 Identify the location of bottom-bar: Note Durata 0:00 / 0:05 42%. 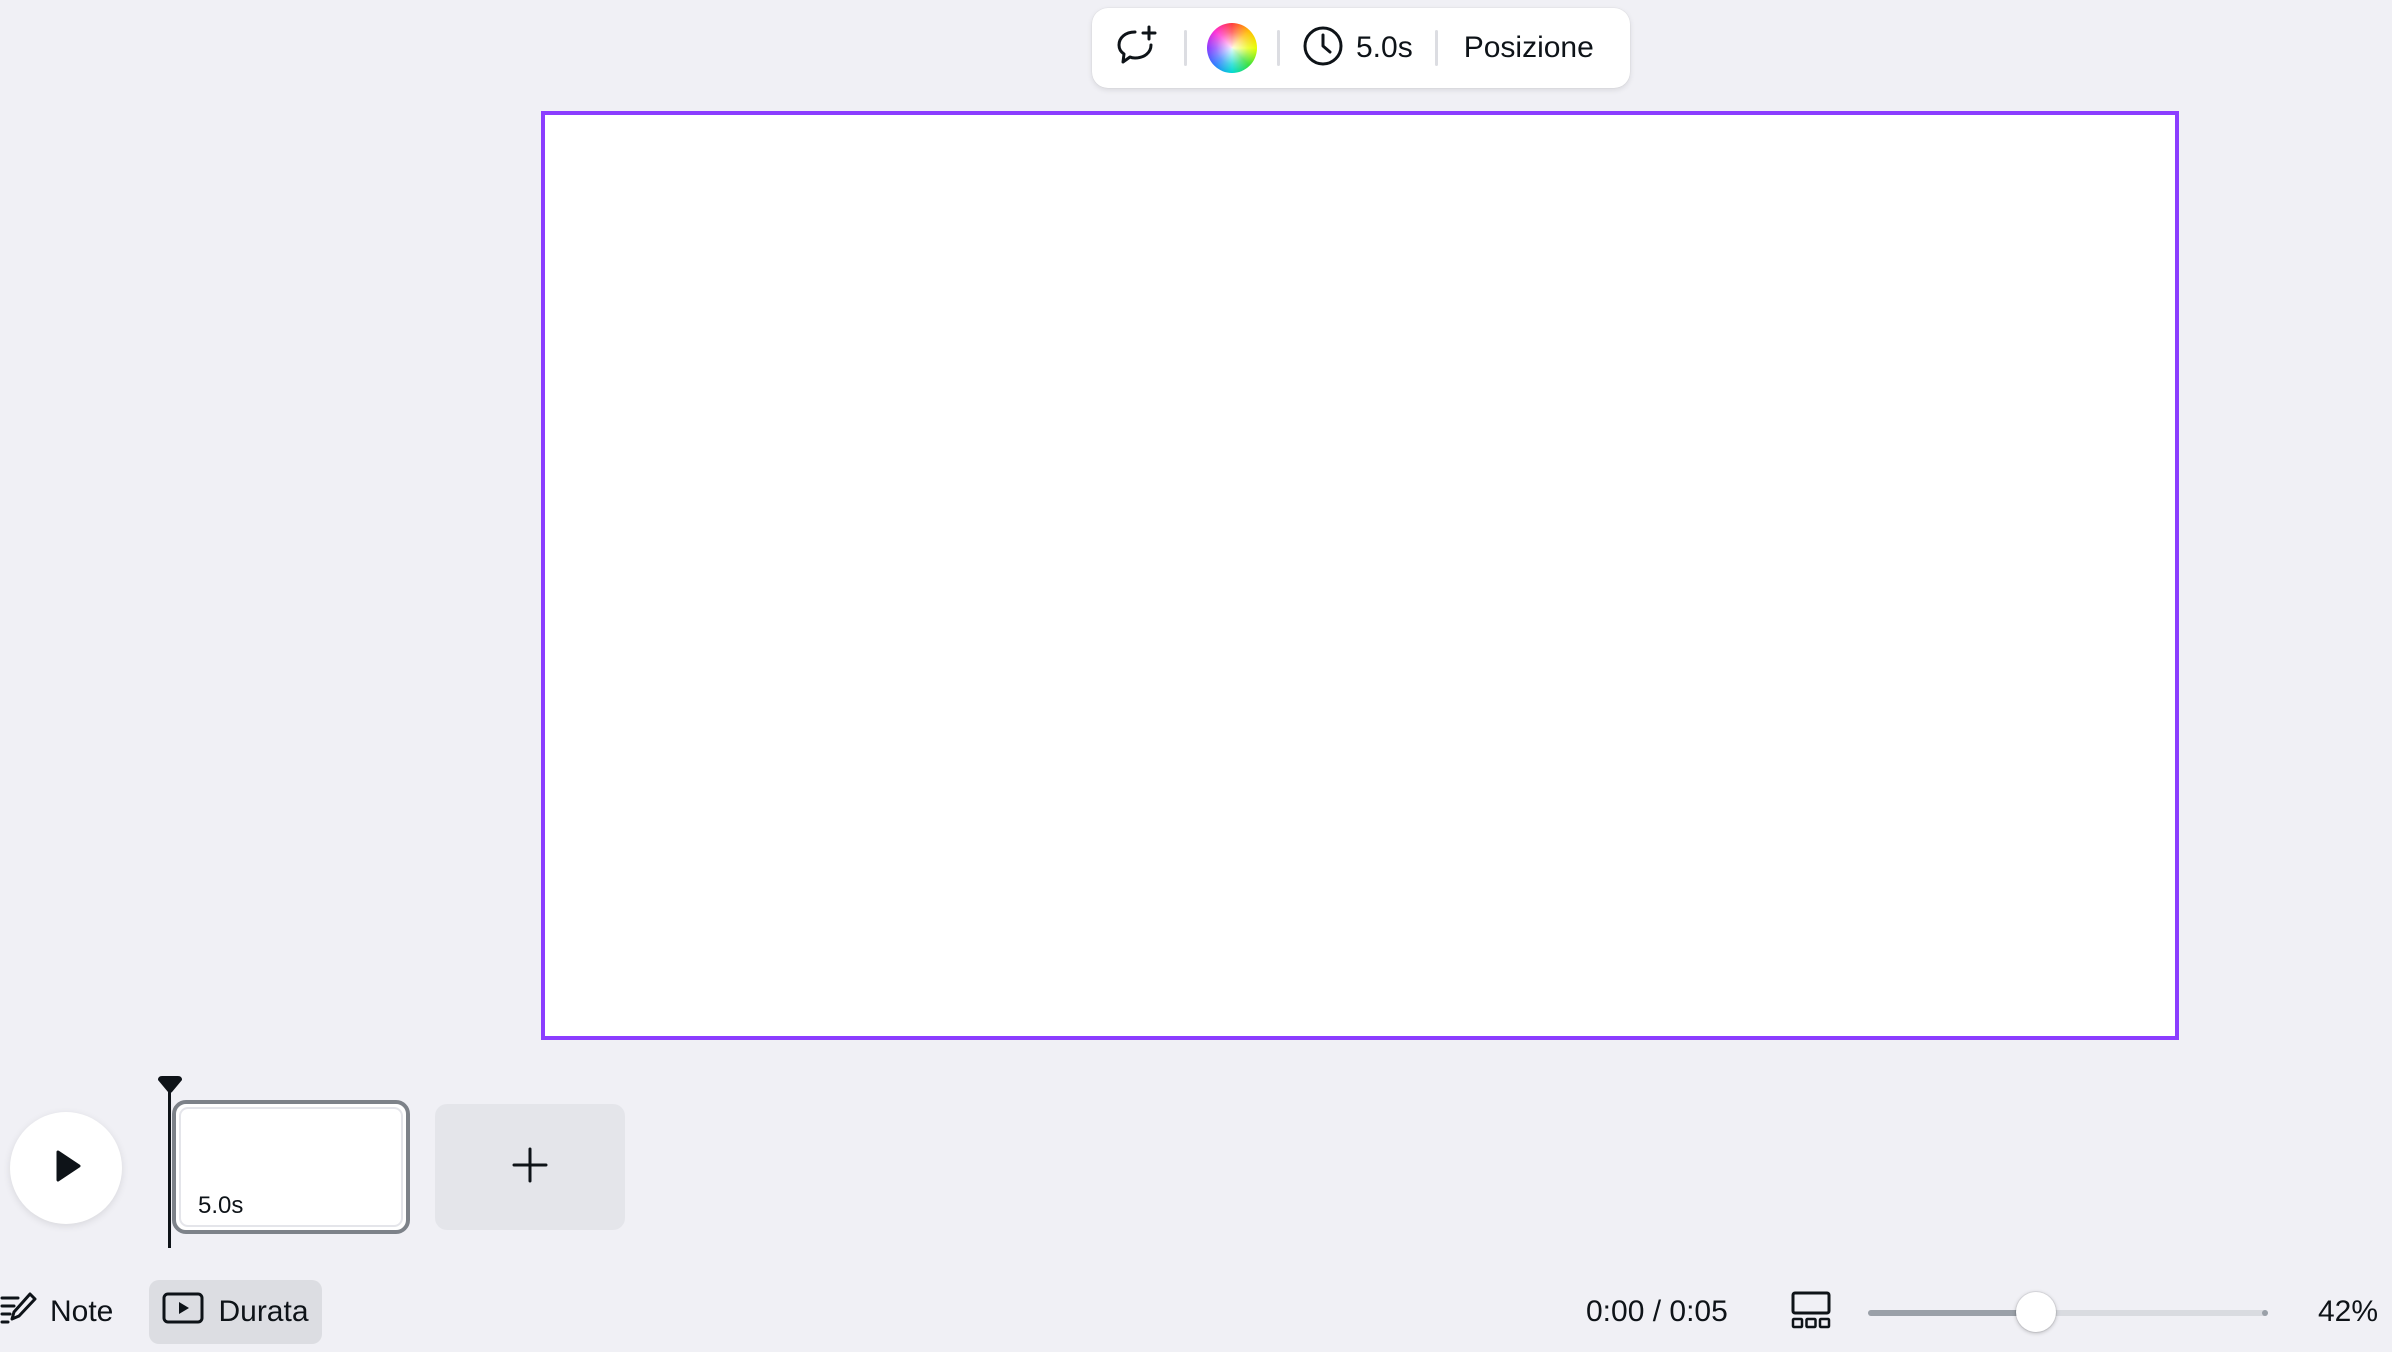
(1196, 1316).